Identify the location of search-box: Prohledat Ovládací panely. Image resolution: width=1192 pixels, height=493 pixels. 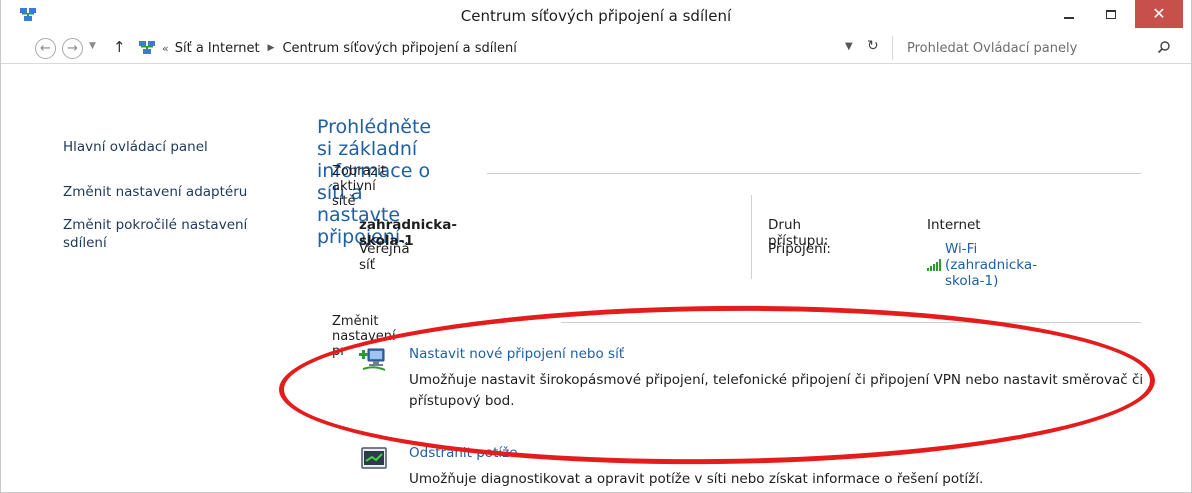
(1034, 48).